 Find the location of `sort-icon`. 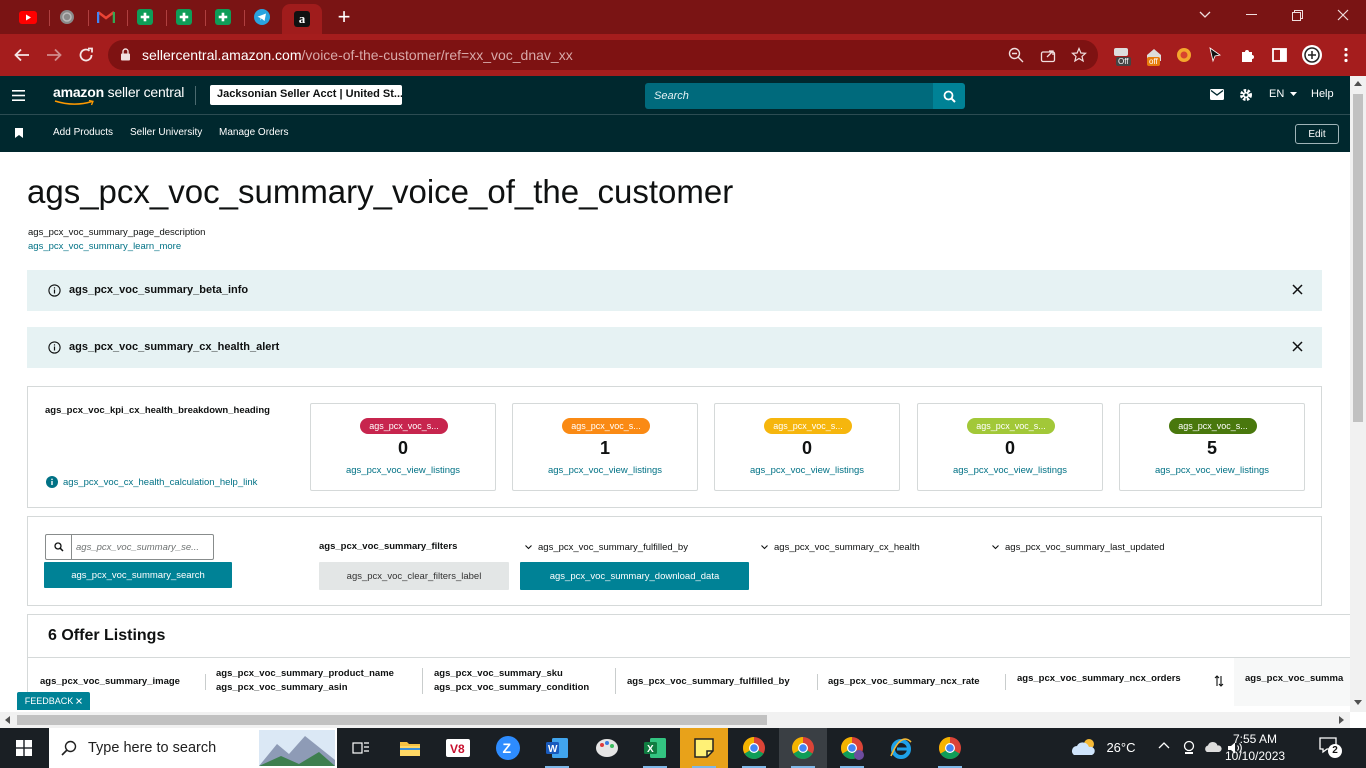

sort-icon is located at coordinates (1219, 681).